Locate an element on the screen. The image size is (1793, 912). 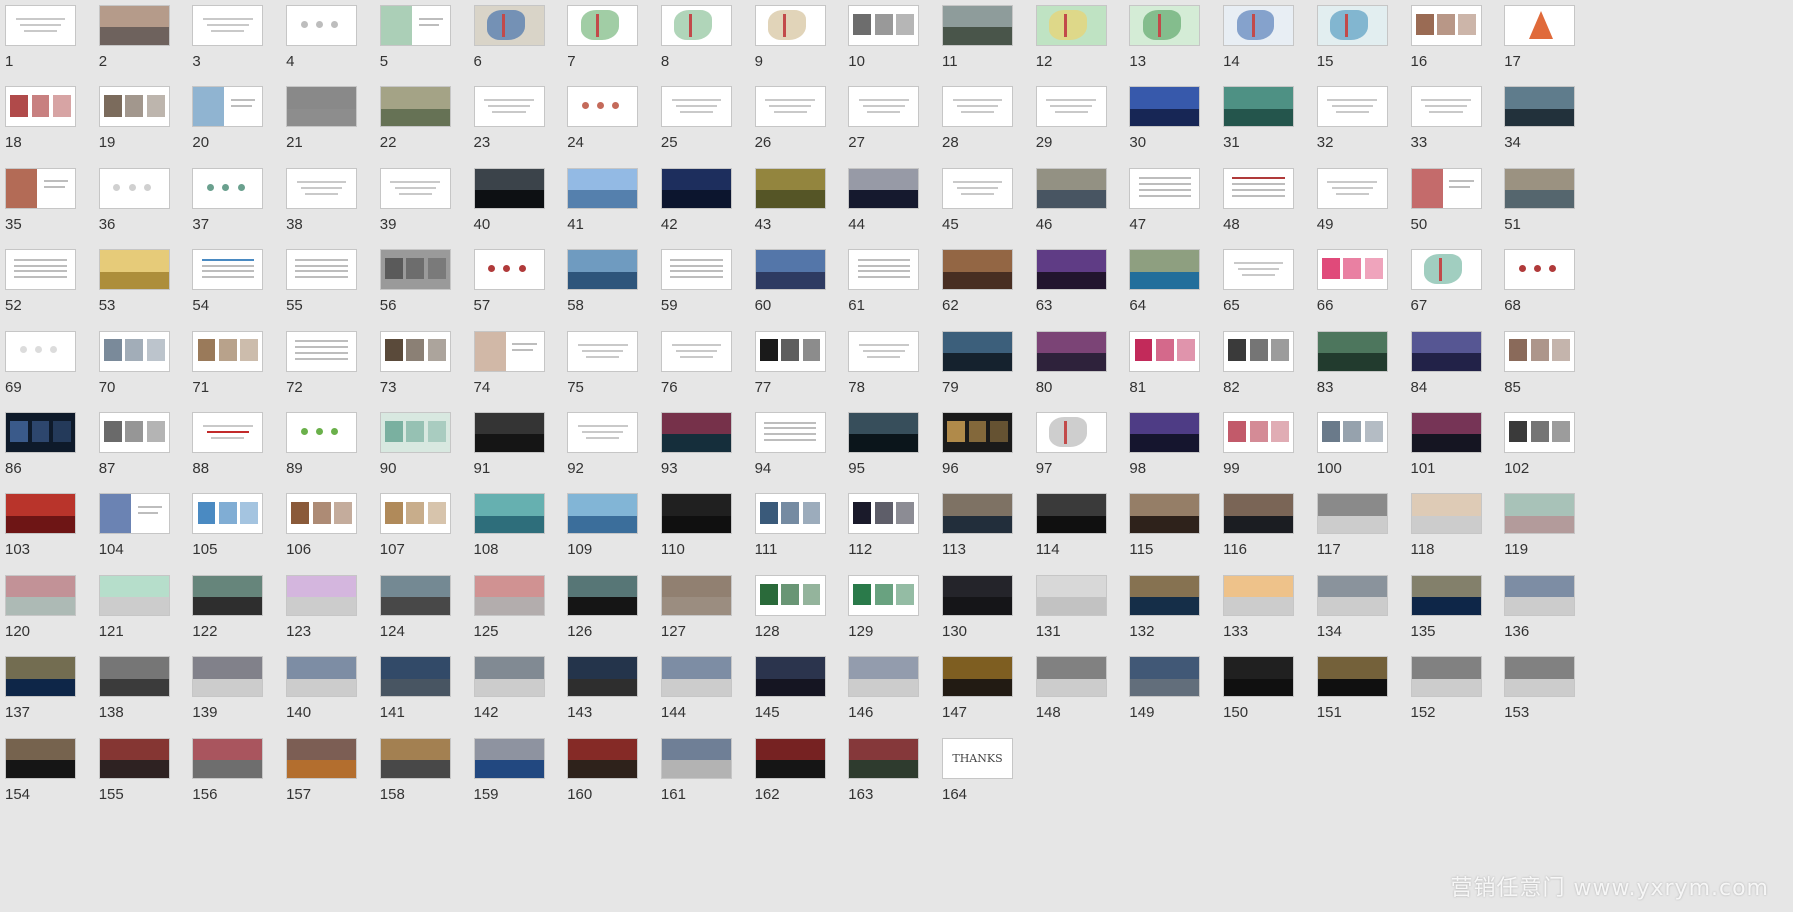
slide-item: 133 is located at coordinates (1275, 621).